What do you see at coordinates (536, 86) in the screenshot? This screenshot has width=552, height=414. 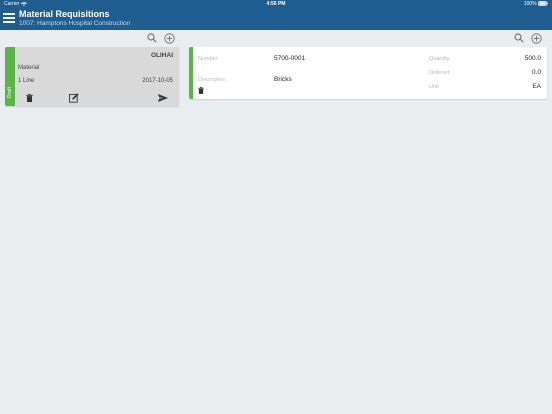 I see `unit-value: EA` at bounding box center [536, 86].